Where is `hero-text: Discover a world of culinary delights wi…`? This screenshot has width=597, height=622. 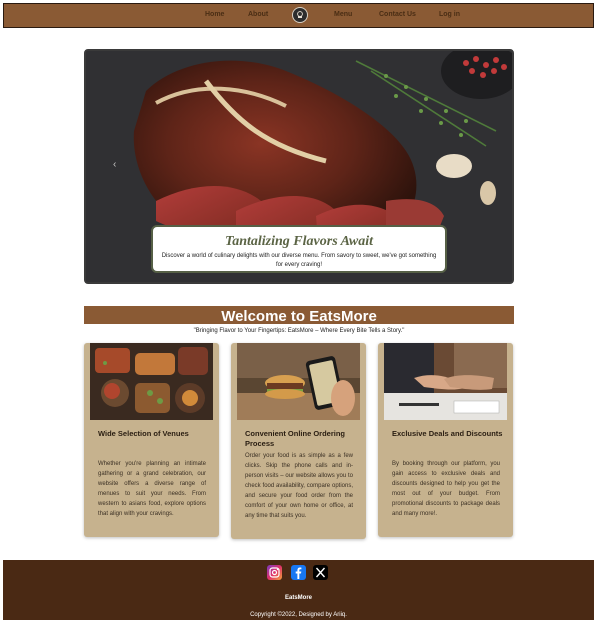
hero-text: Discover a world of culinary delights wi… is located at coordinates (299, 260).